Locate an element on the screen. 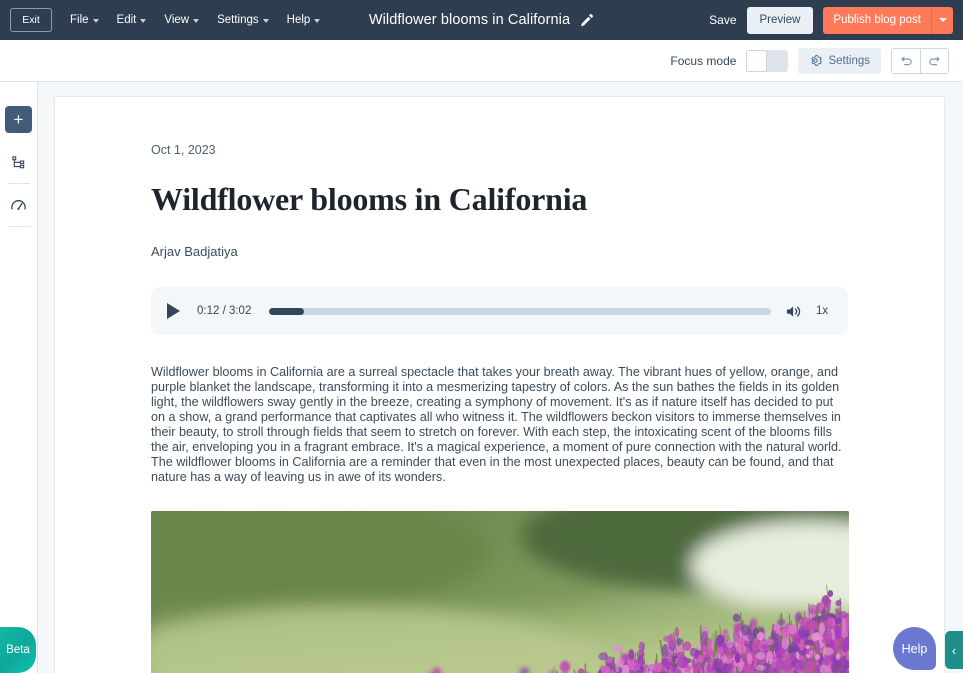  post-author: Arjav Badjatiya is located at coordinates (499, 251).